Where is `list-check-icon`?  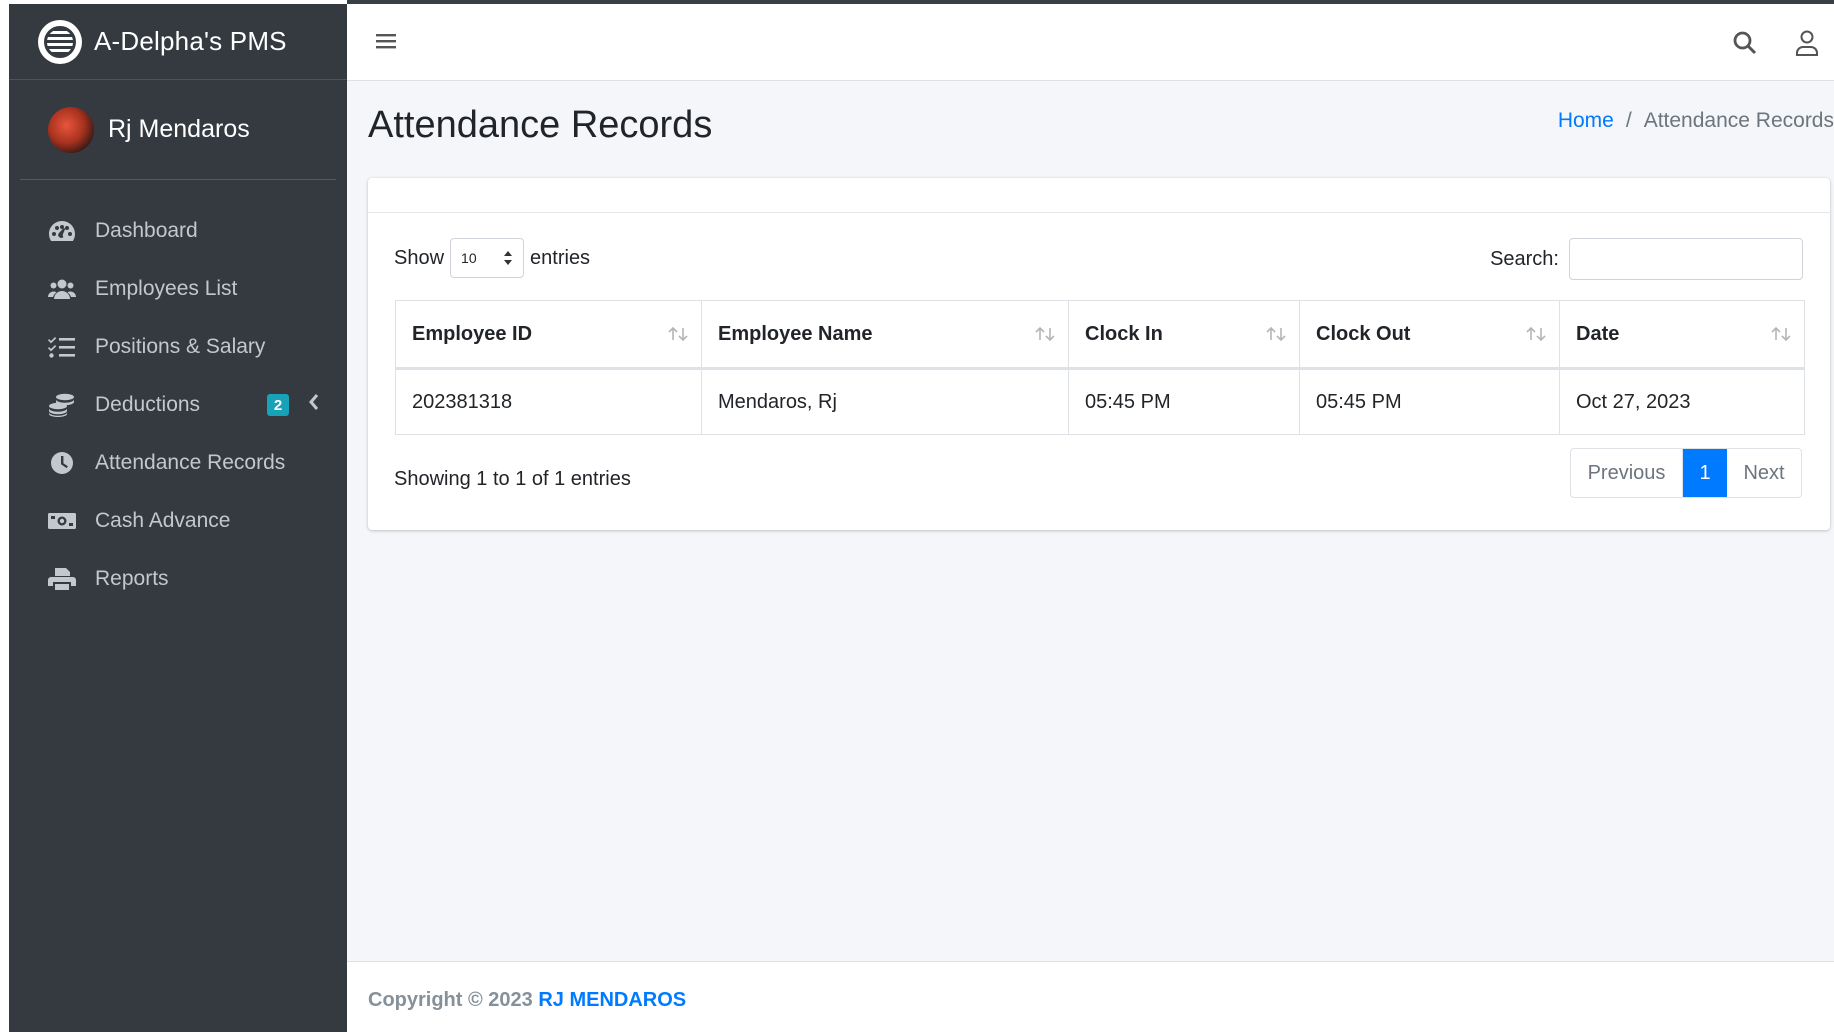 list-check-icon is located at coordinates (62, 347).